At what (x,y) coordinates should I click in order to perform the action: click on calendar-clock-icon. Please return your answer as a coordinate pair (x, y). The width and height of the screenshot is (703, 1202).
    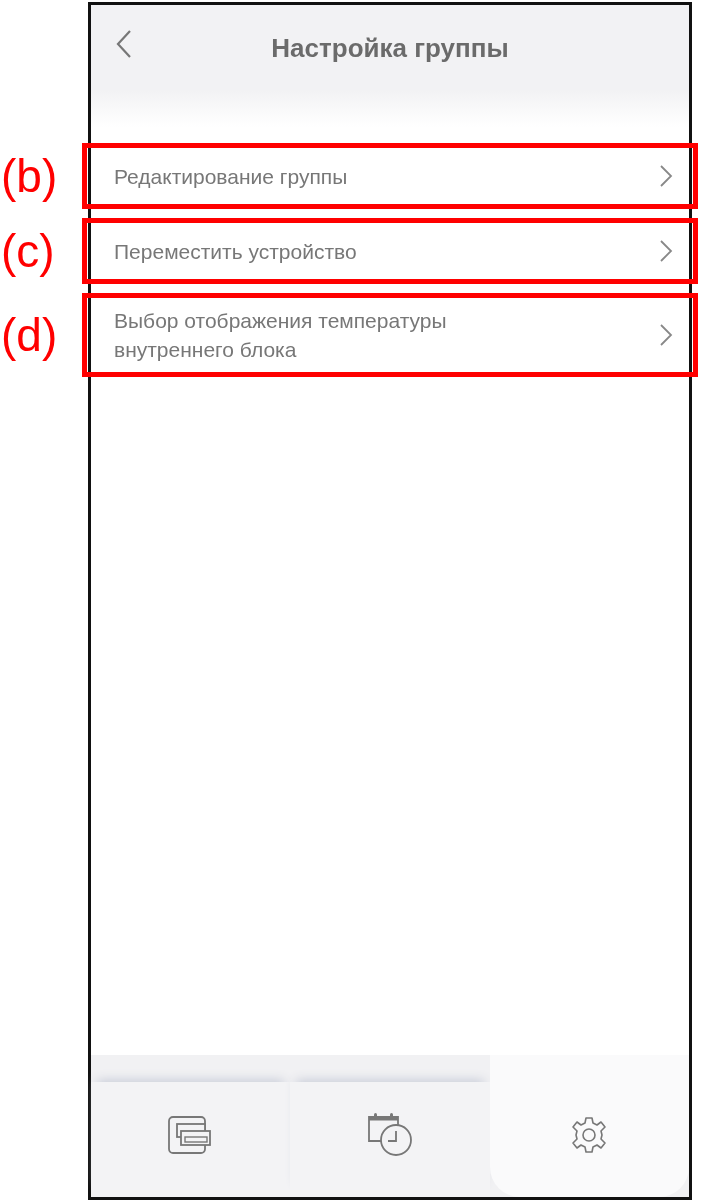
    Looking at the image, I should click on (390, 1134).